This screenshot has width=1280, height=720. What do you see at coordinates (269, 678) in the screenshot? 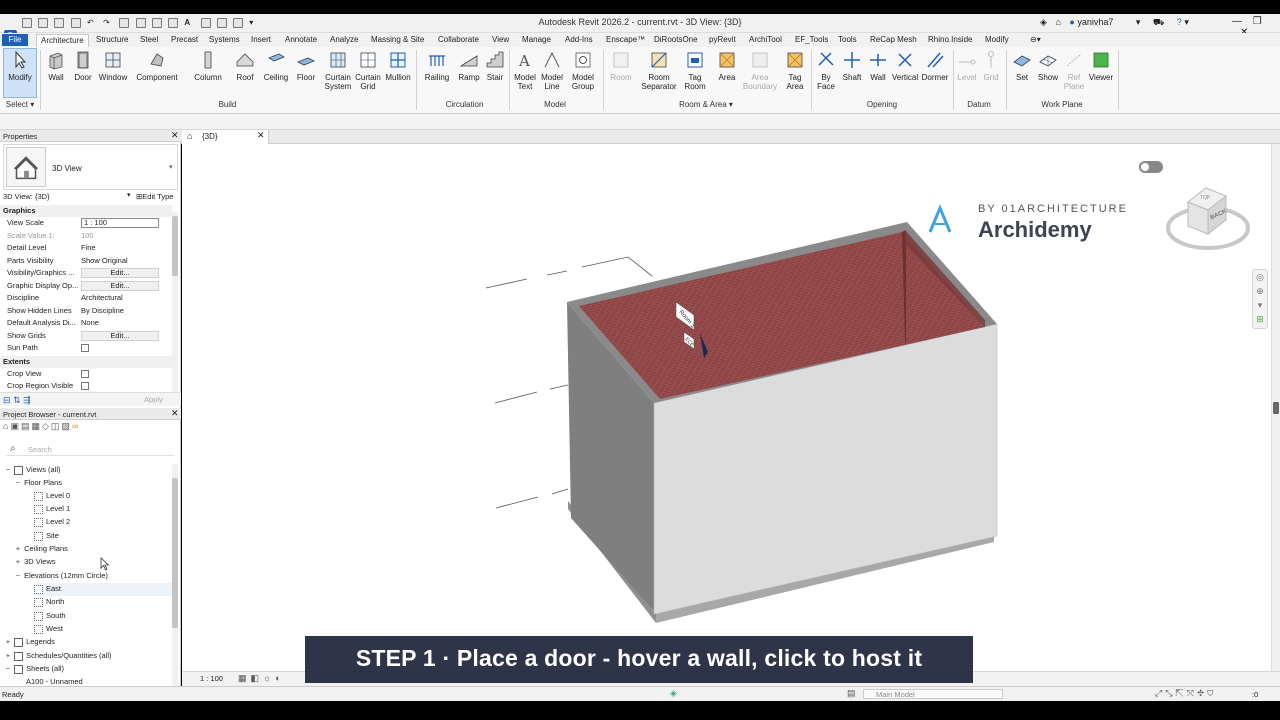
I see `sun-path-icon: ☼` at bounding box center [269, 678].